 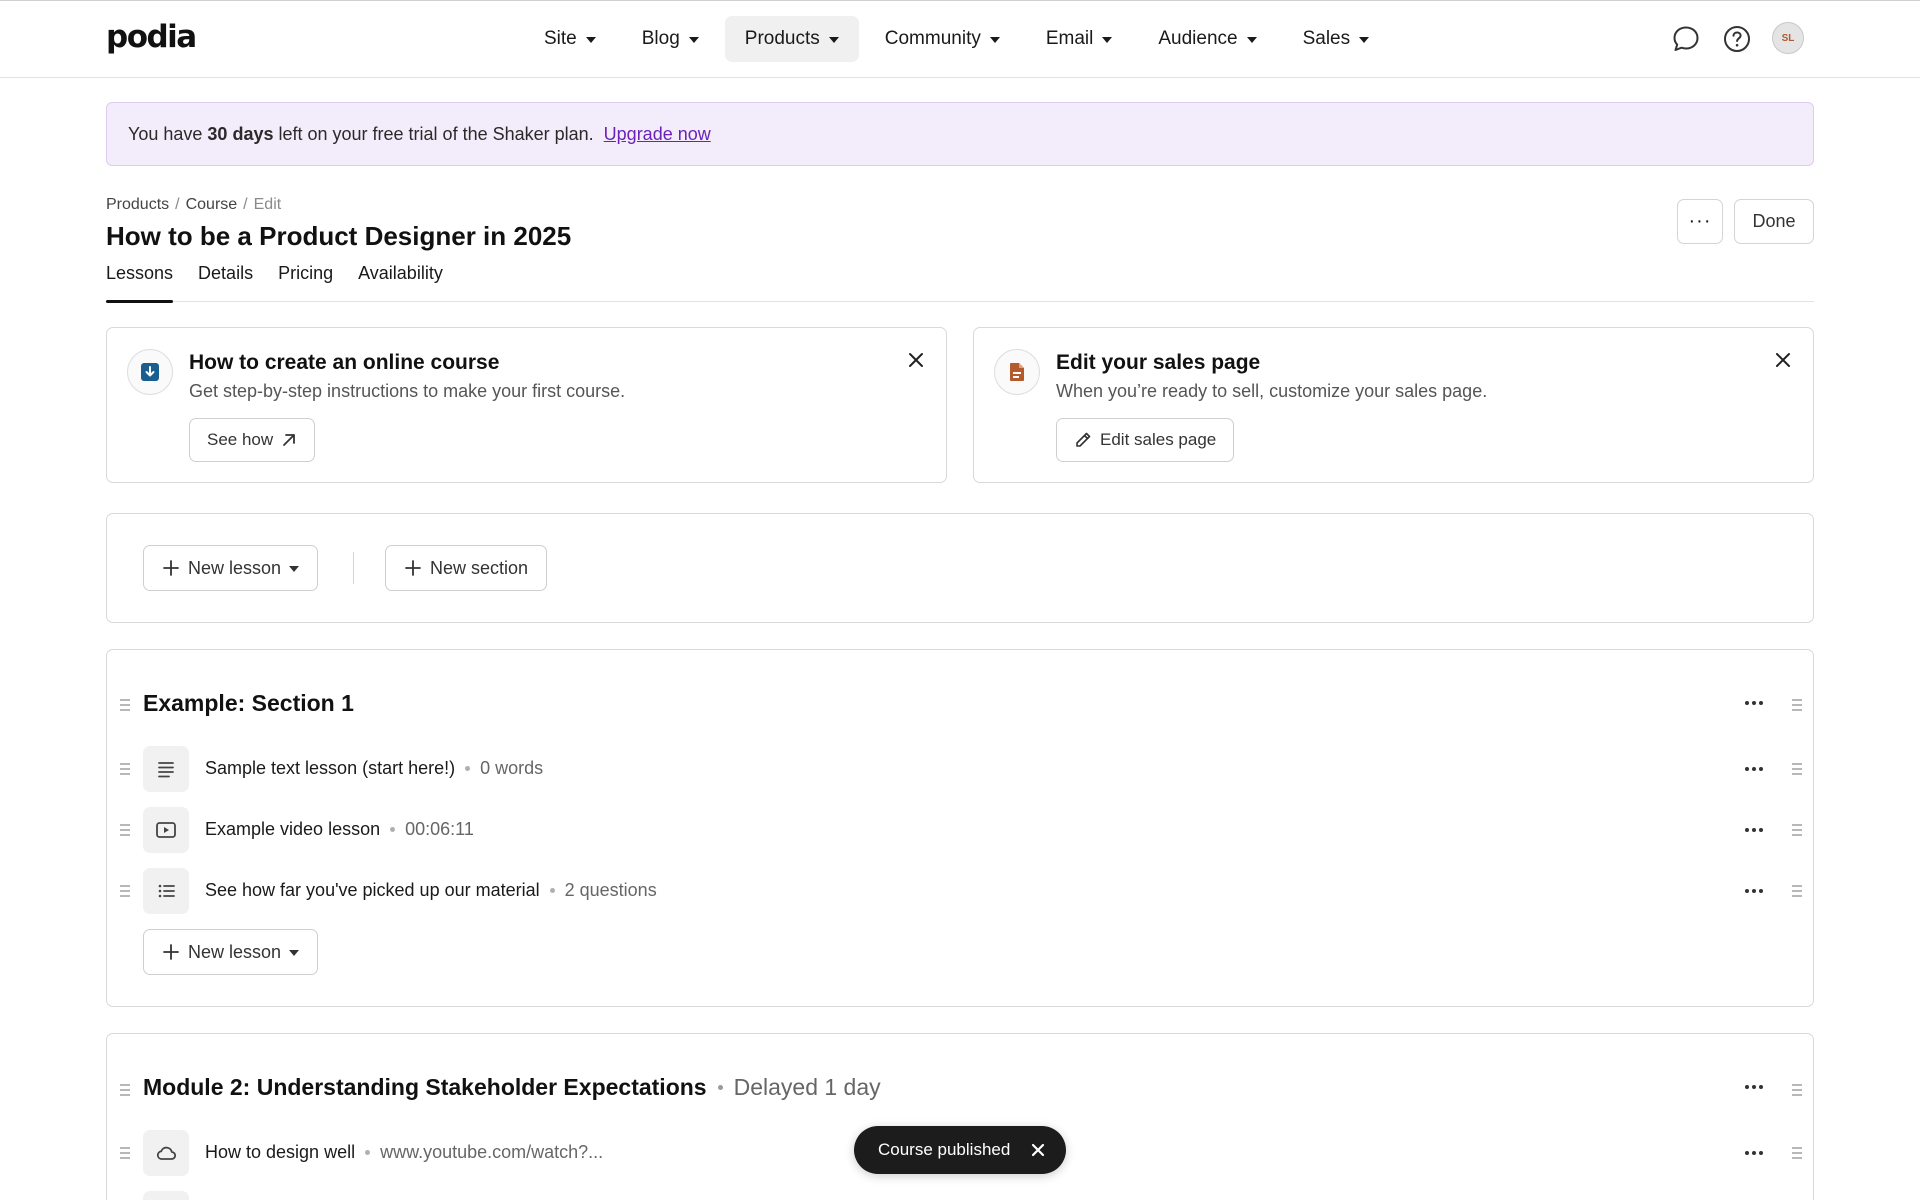 What do you see at coordinates (150, 372) in the screenshot?
I see `download-icon` at bounding box center [150, 372].